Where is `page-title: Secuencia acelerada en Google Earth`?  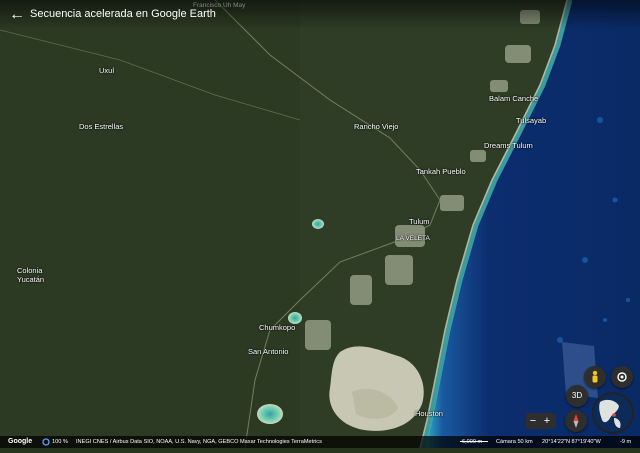 page-title: Secuencia acelerada en Google Earth is located at coordinates (123, 14).